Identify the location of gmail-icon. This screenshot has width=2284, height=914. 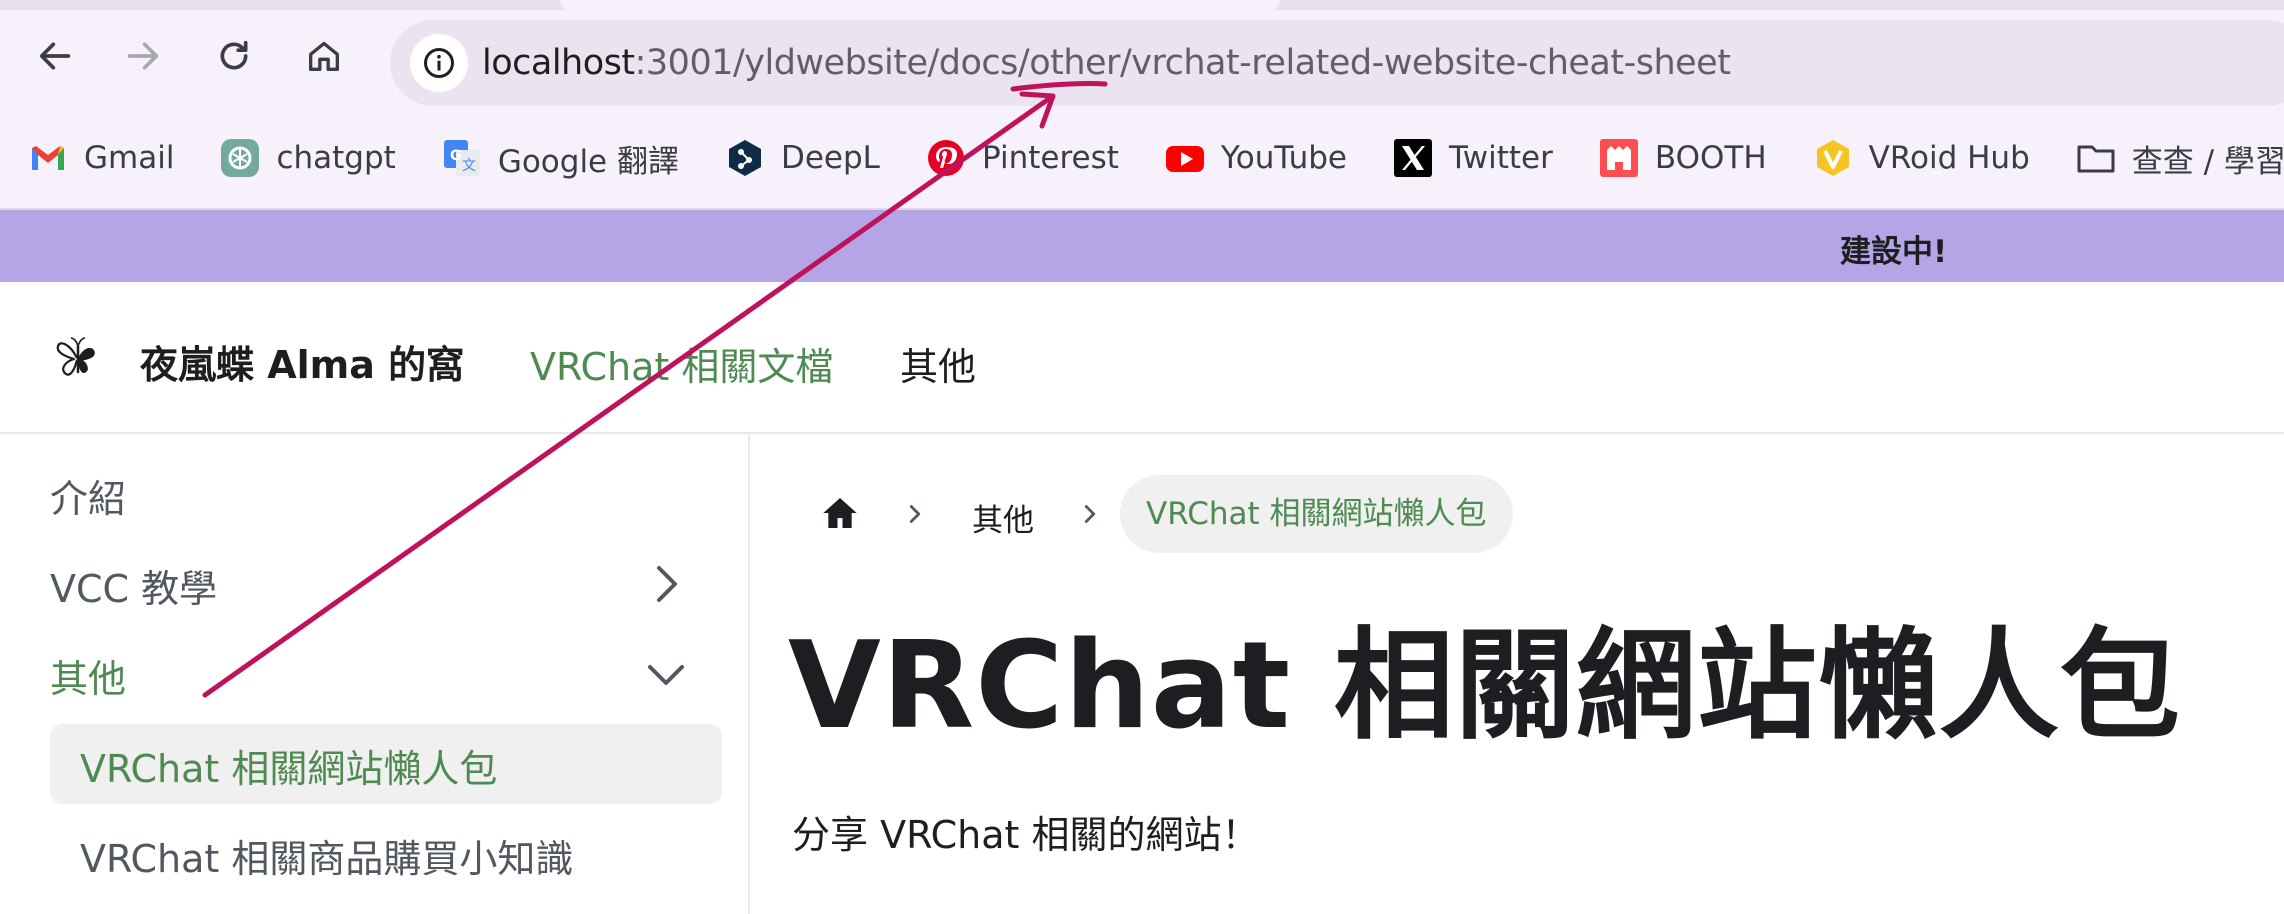
(48, 158).